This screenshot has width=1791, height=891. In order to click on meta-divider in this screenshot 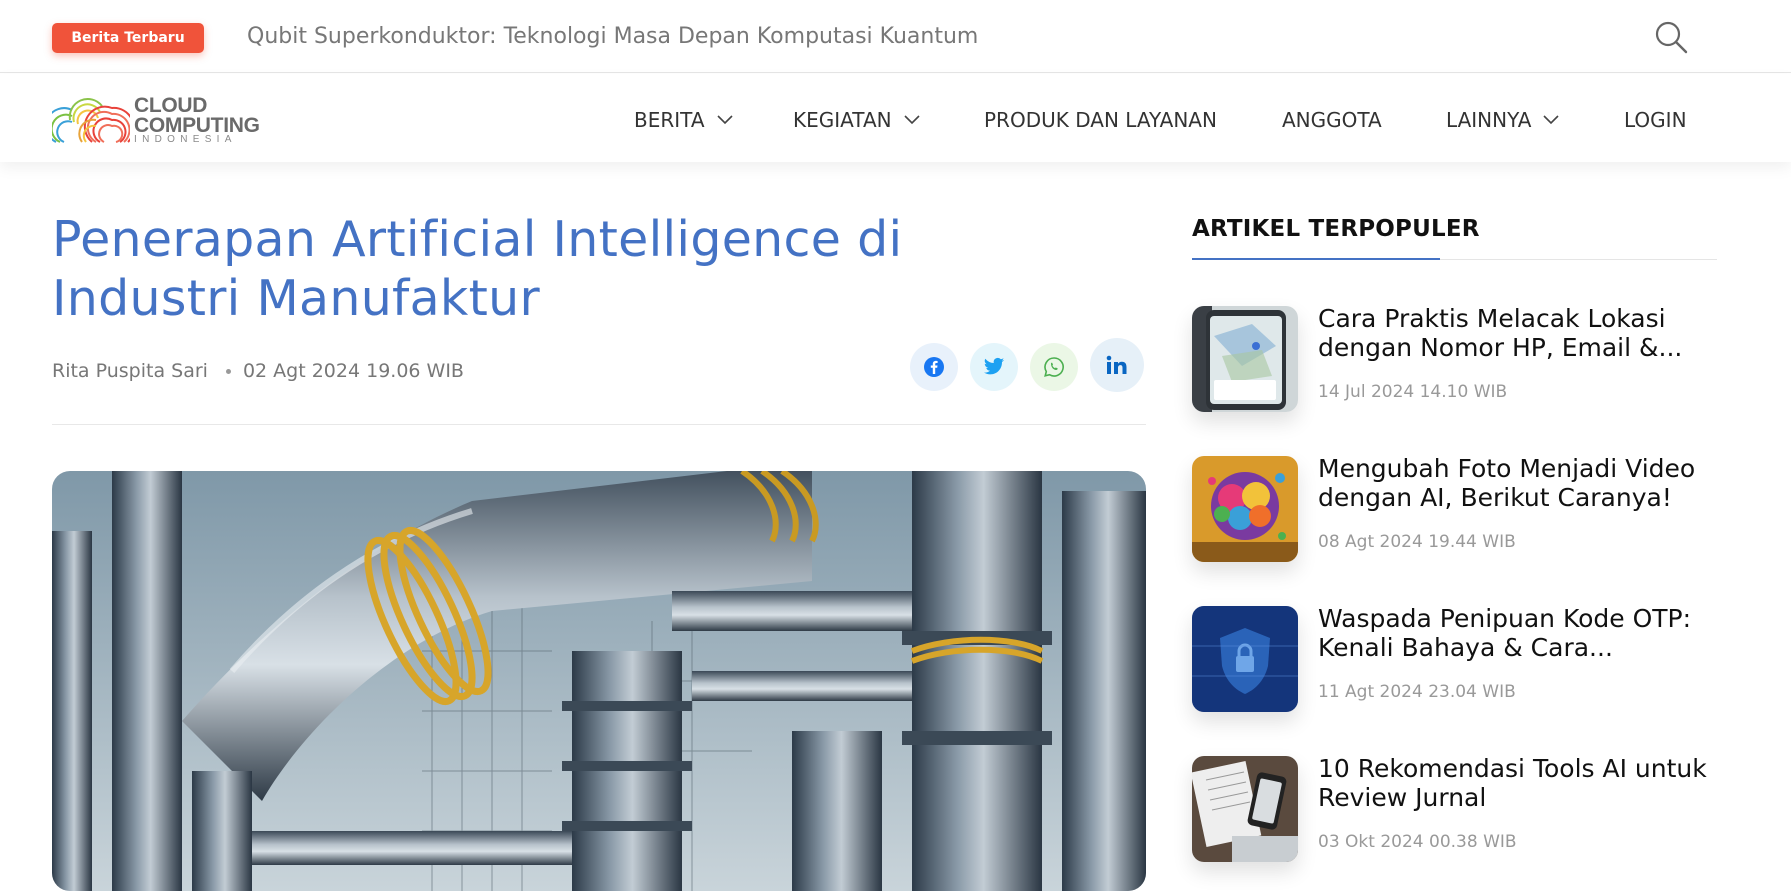, I will do `click(599, 424)`.